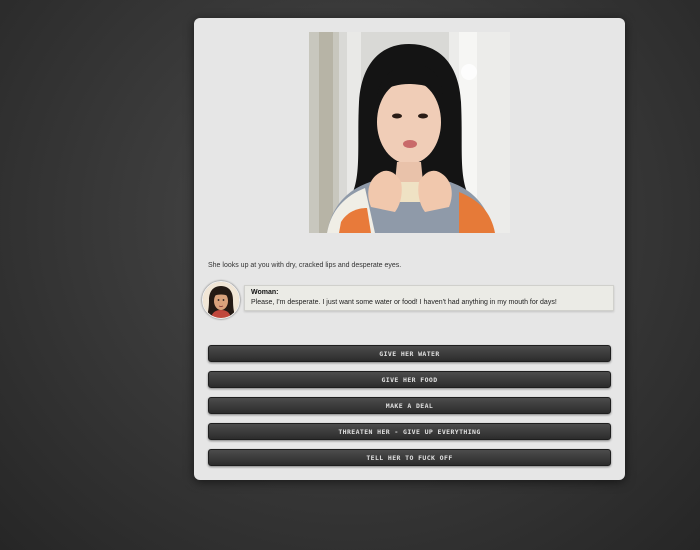 The image size is (700, 550). What do you see at coordinates (409, 431) in the screenshot?
I see `choice-threaten-button: THREATEN HER - GIVE UP EVERYTHING` at bounding box center [409, 431].